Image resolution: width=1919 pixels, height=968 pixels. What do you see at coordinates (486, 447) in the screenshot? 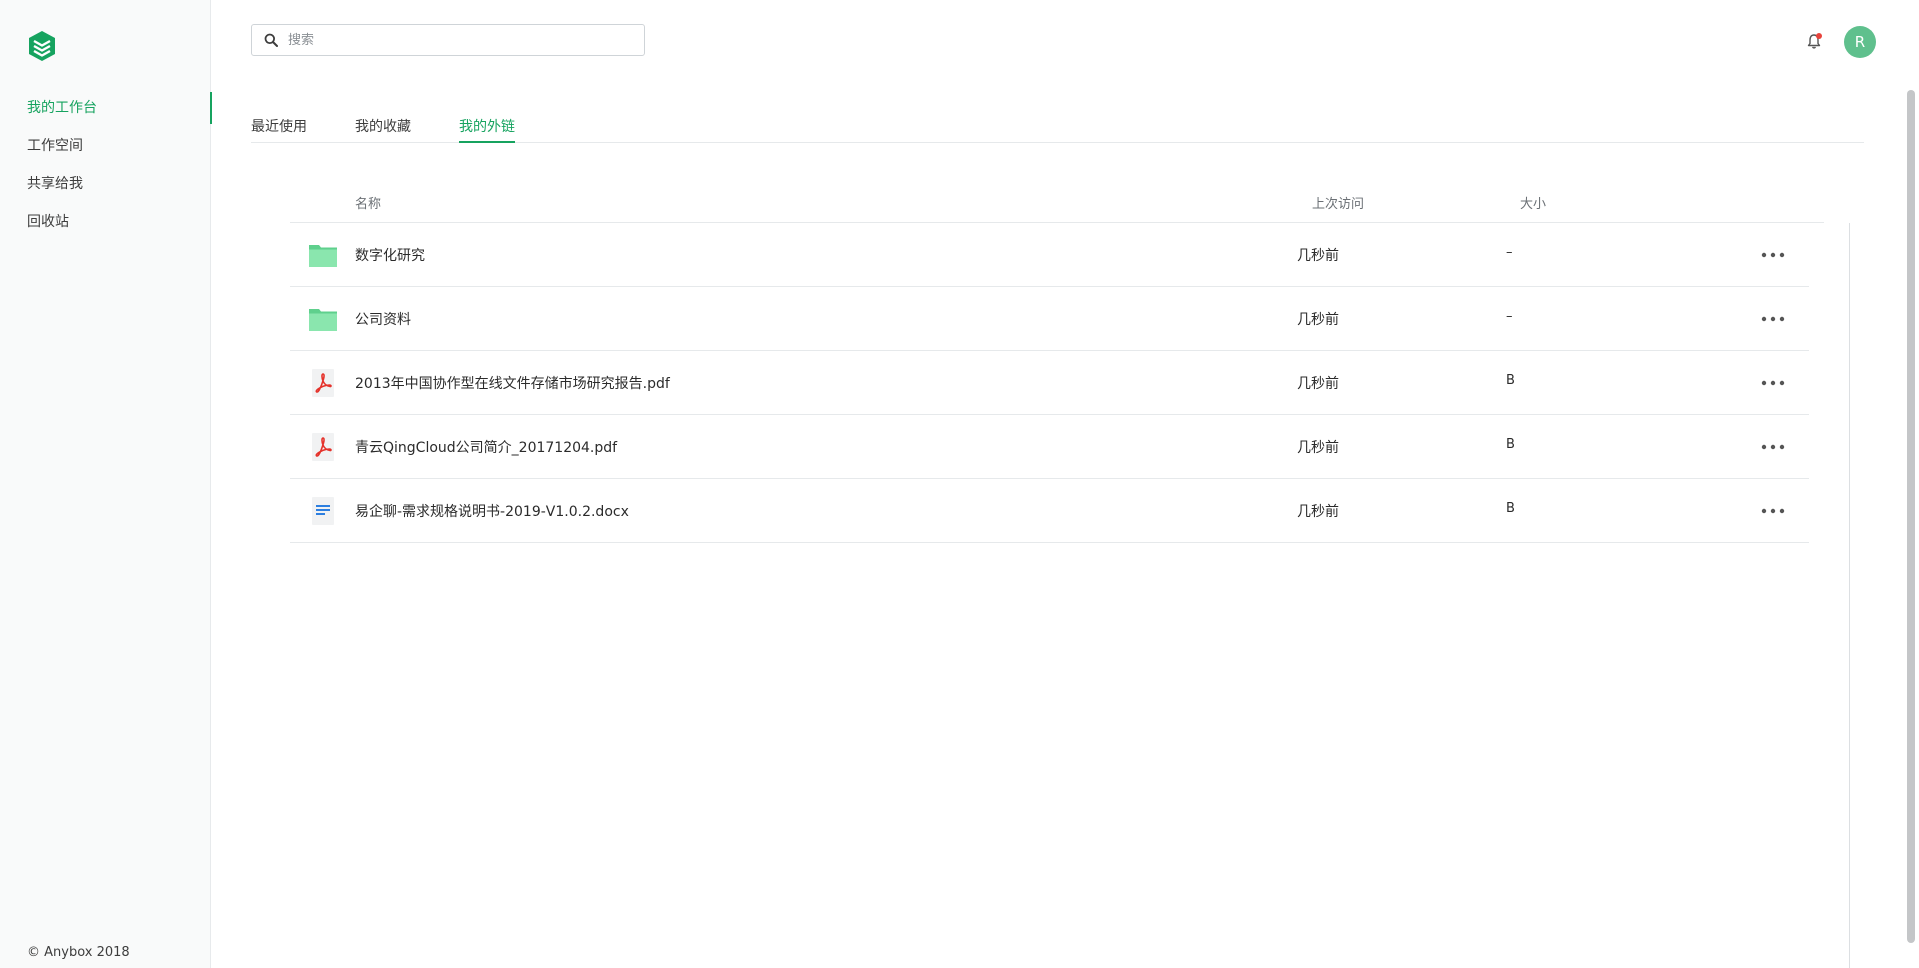
I see `file-name: 青云QingCloud公司简介_20171204.pdf` at bounding box center [486, 447].